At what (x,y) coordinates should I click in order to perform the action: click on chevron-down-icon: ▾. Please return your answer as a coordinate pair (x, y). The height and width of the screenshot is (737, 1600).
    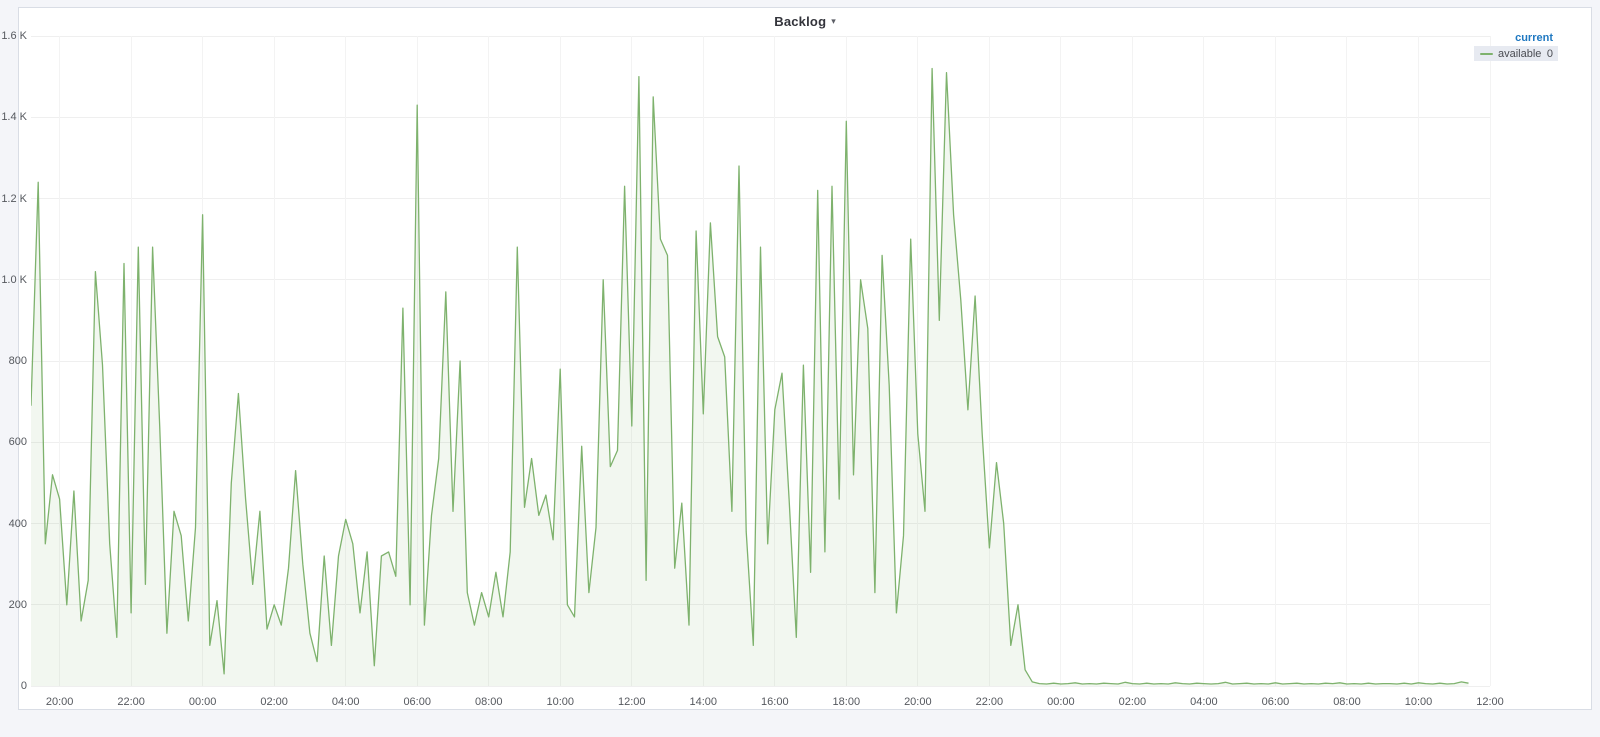
    Looking at the image, I should click on (833, 20).